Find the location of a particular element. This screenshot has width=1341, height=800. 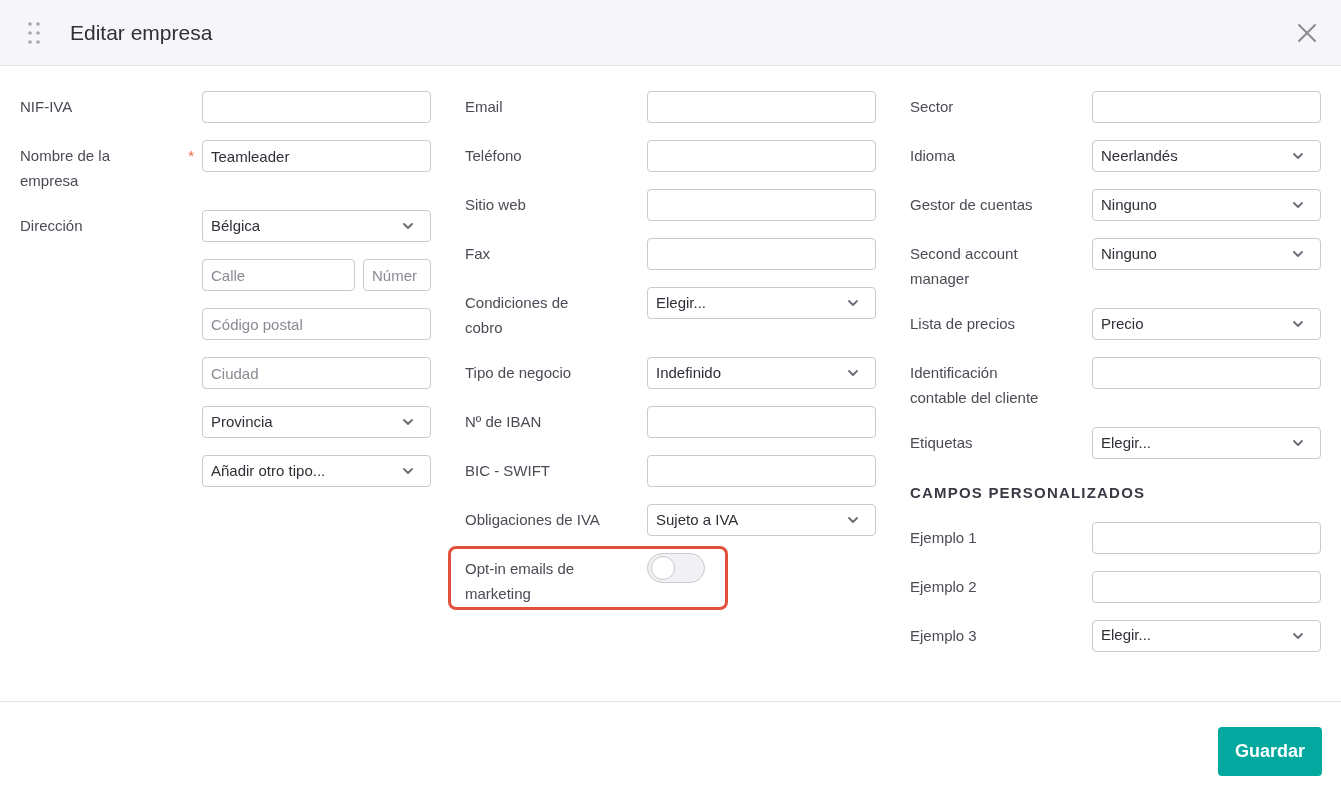

field-label: Dirección is located at coordinates (52, 226).